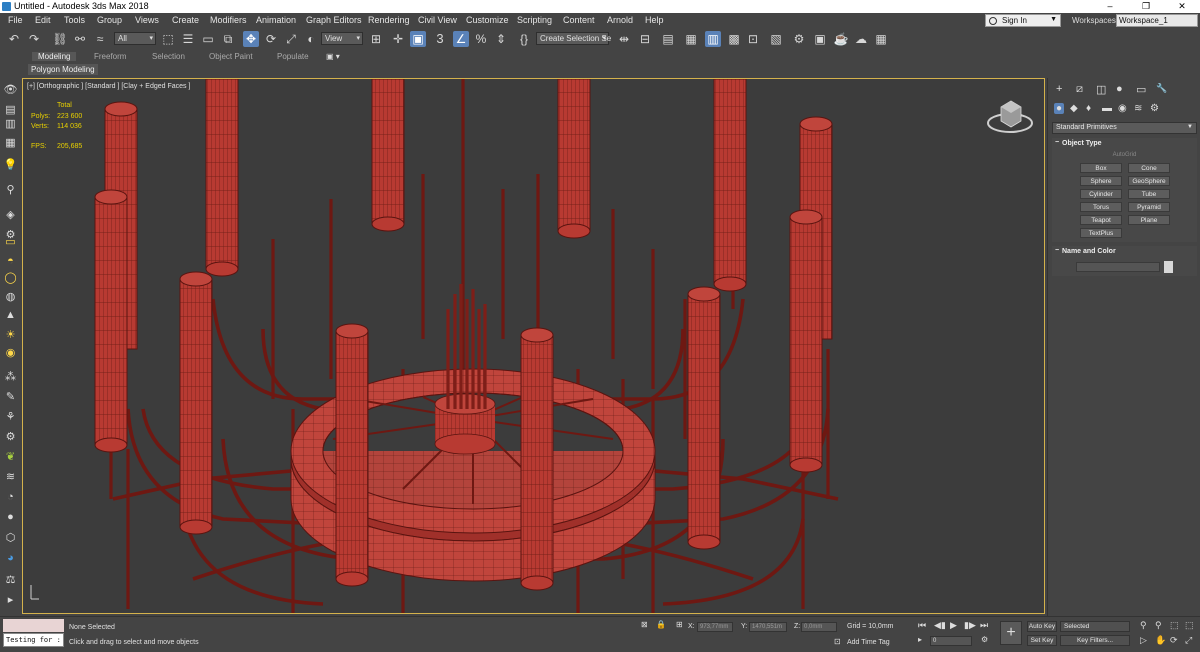  I want to click on ribbon-toggle-icon: ▥, so click(713, 39).